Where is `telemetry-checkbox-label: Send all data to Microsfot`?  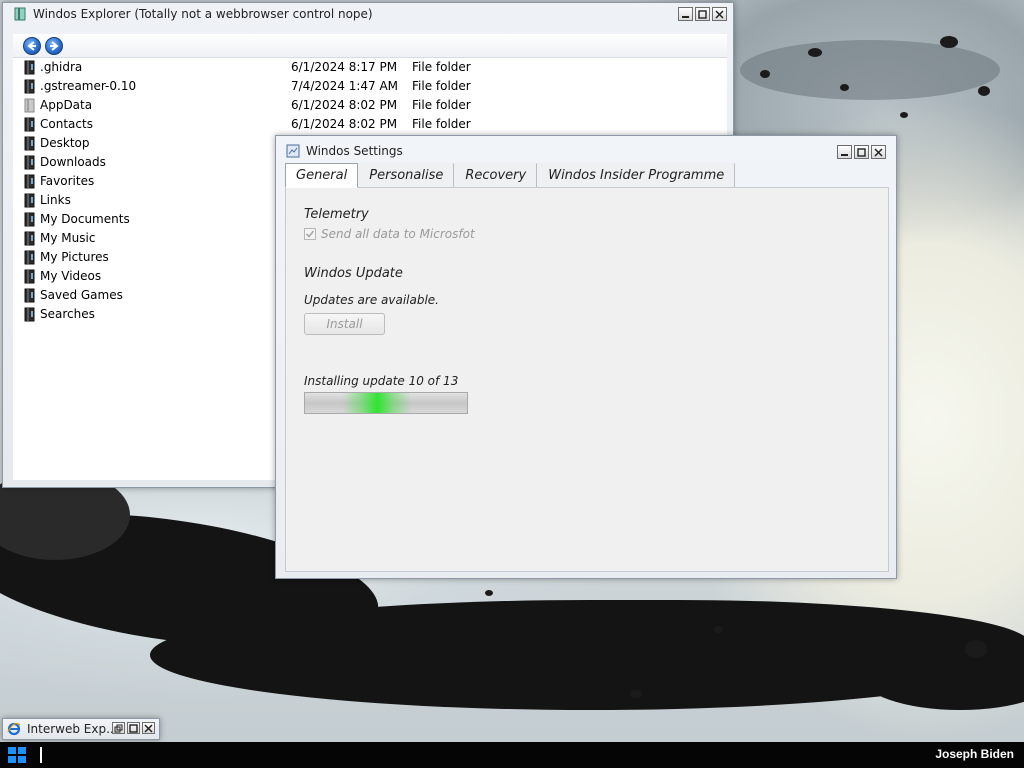 telemetry-checkbox-label: Send all data to Microsfot is located at coordinates (398, 234).